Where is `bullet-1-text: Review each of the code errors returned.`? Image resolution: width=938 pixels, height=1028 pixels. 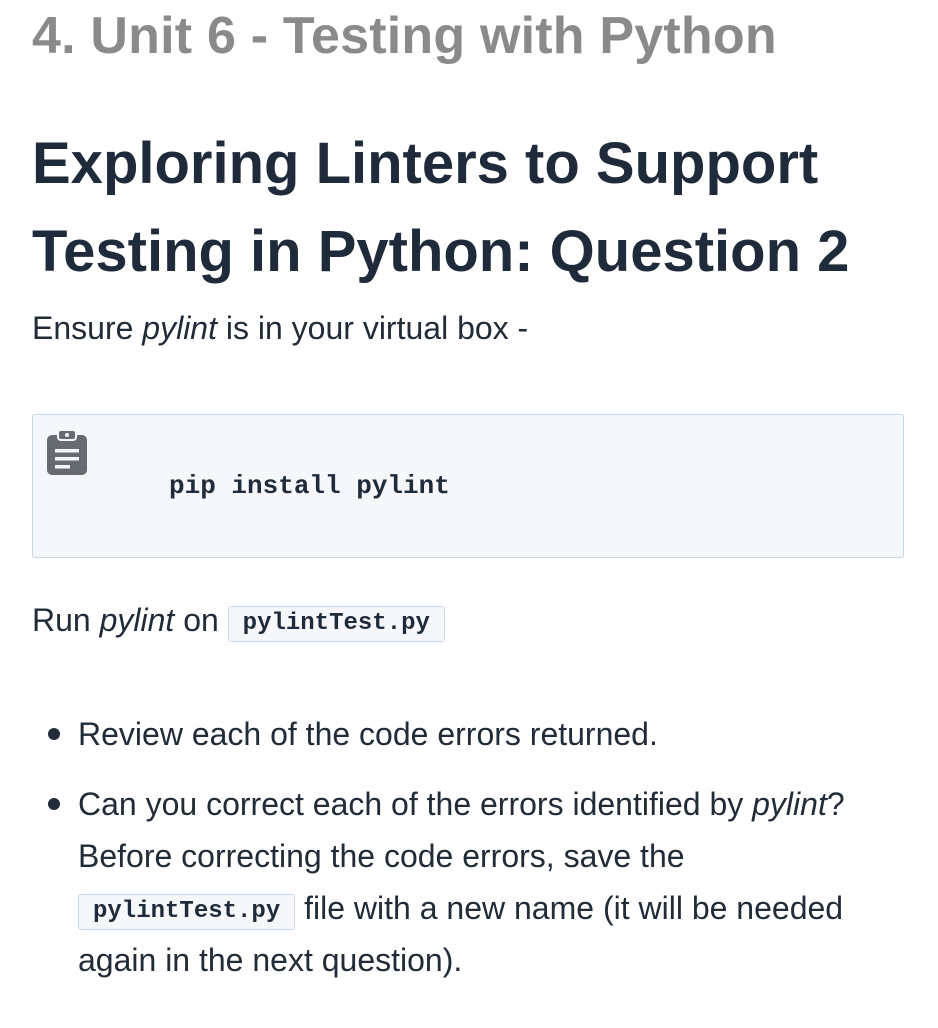
bullet-1-text: Review each of the code errors returned. is located at coordinates (368, 734).